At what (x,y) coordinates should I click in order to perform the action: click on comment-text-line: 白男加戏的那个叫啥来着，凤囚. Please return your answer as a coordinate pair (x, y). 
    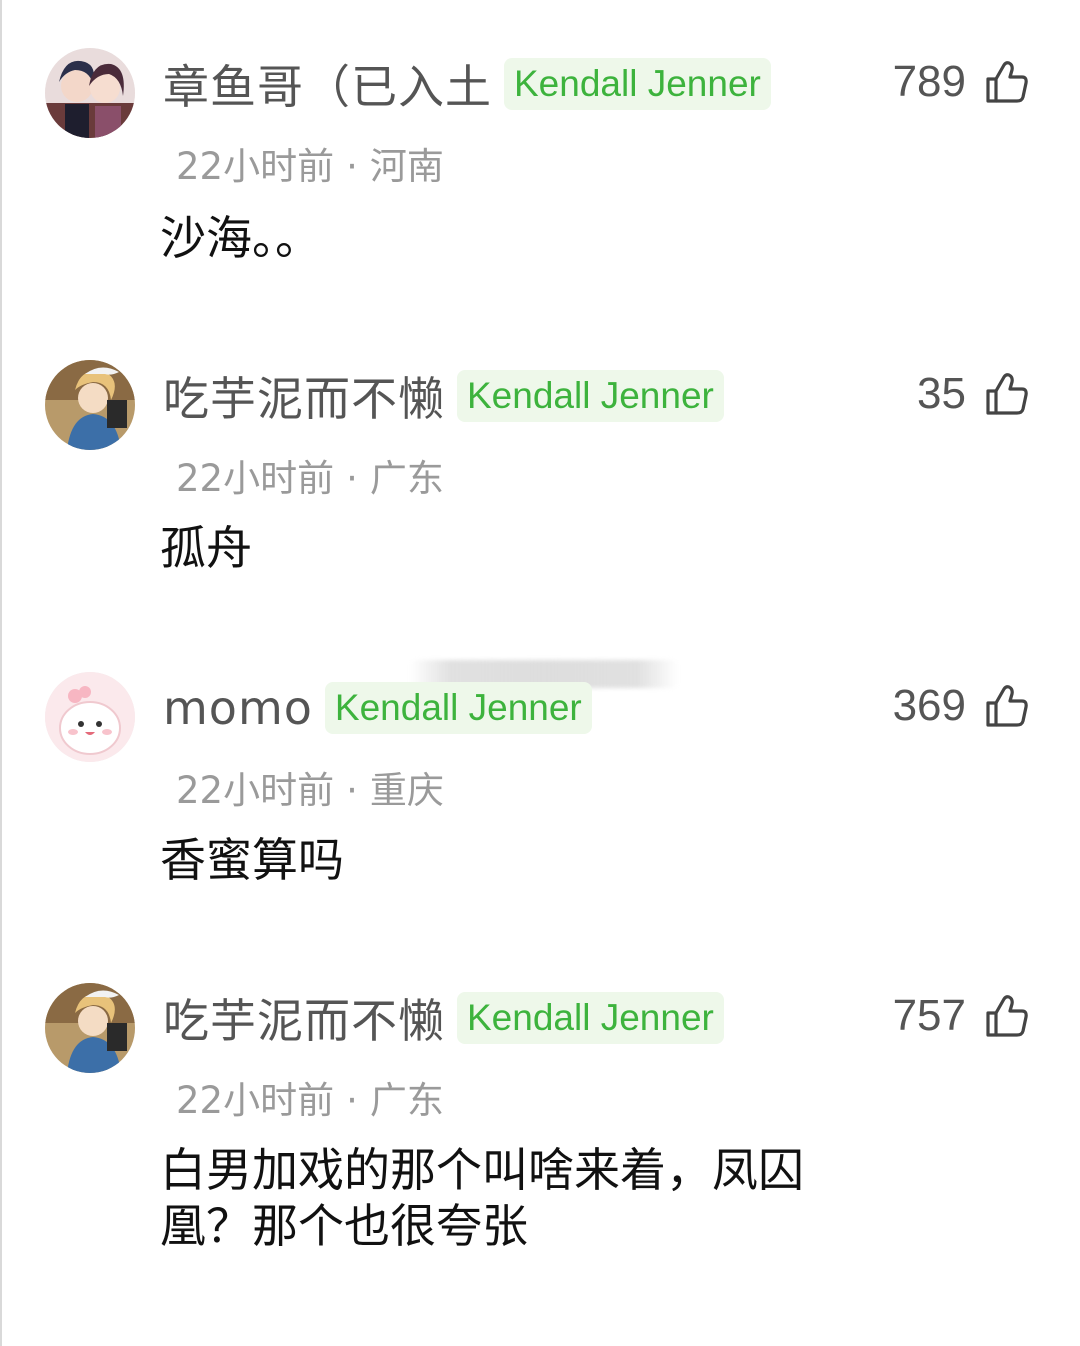
    Looking at the image, I should click on (482, 1170).